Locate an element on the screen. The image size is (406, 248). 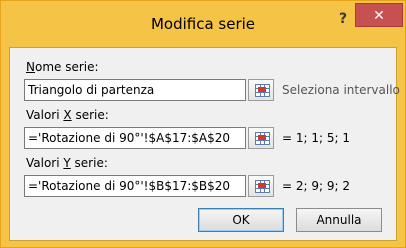
select-range-hint: Seleziona intervallo is located at coordinates (341, 90).